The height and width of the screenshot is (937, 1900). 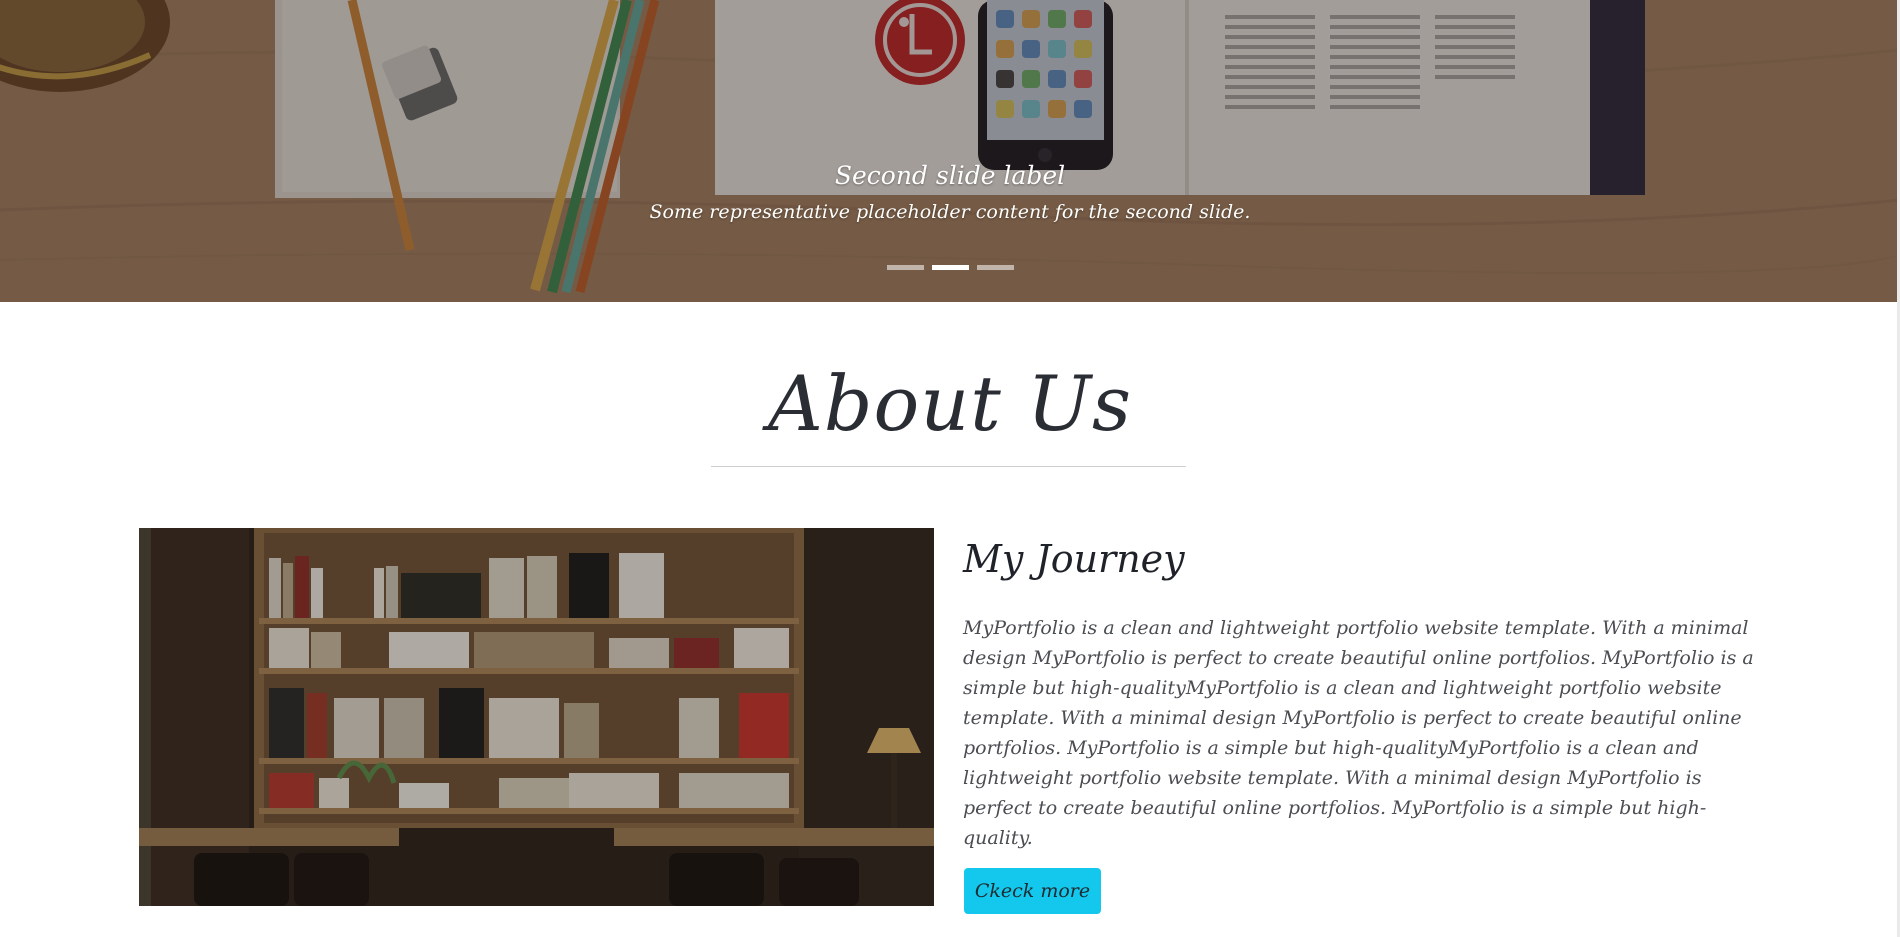 What do you see at coordinates (1074, 559) in the screenshot?
I see `journey-title: My Journey` at bounding box center [1074, 559].